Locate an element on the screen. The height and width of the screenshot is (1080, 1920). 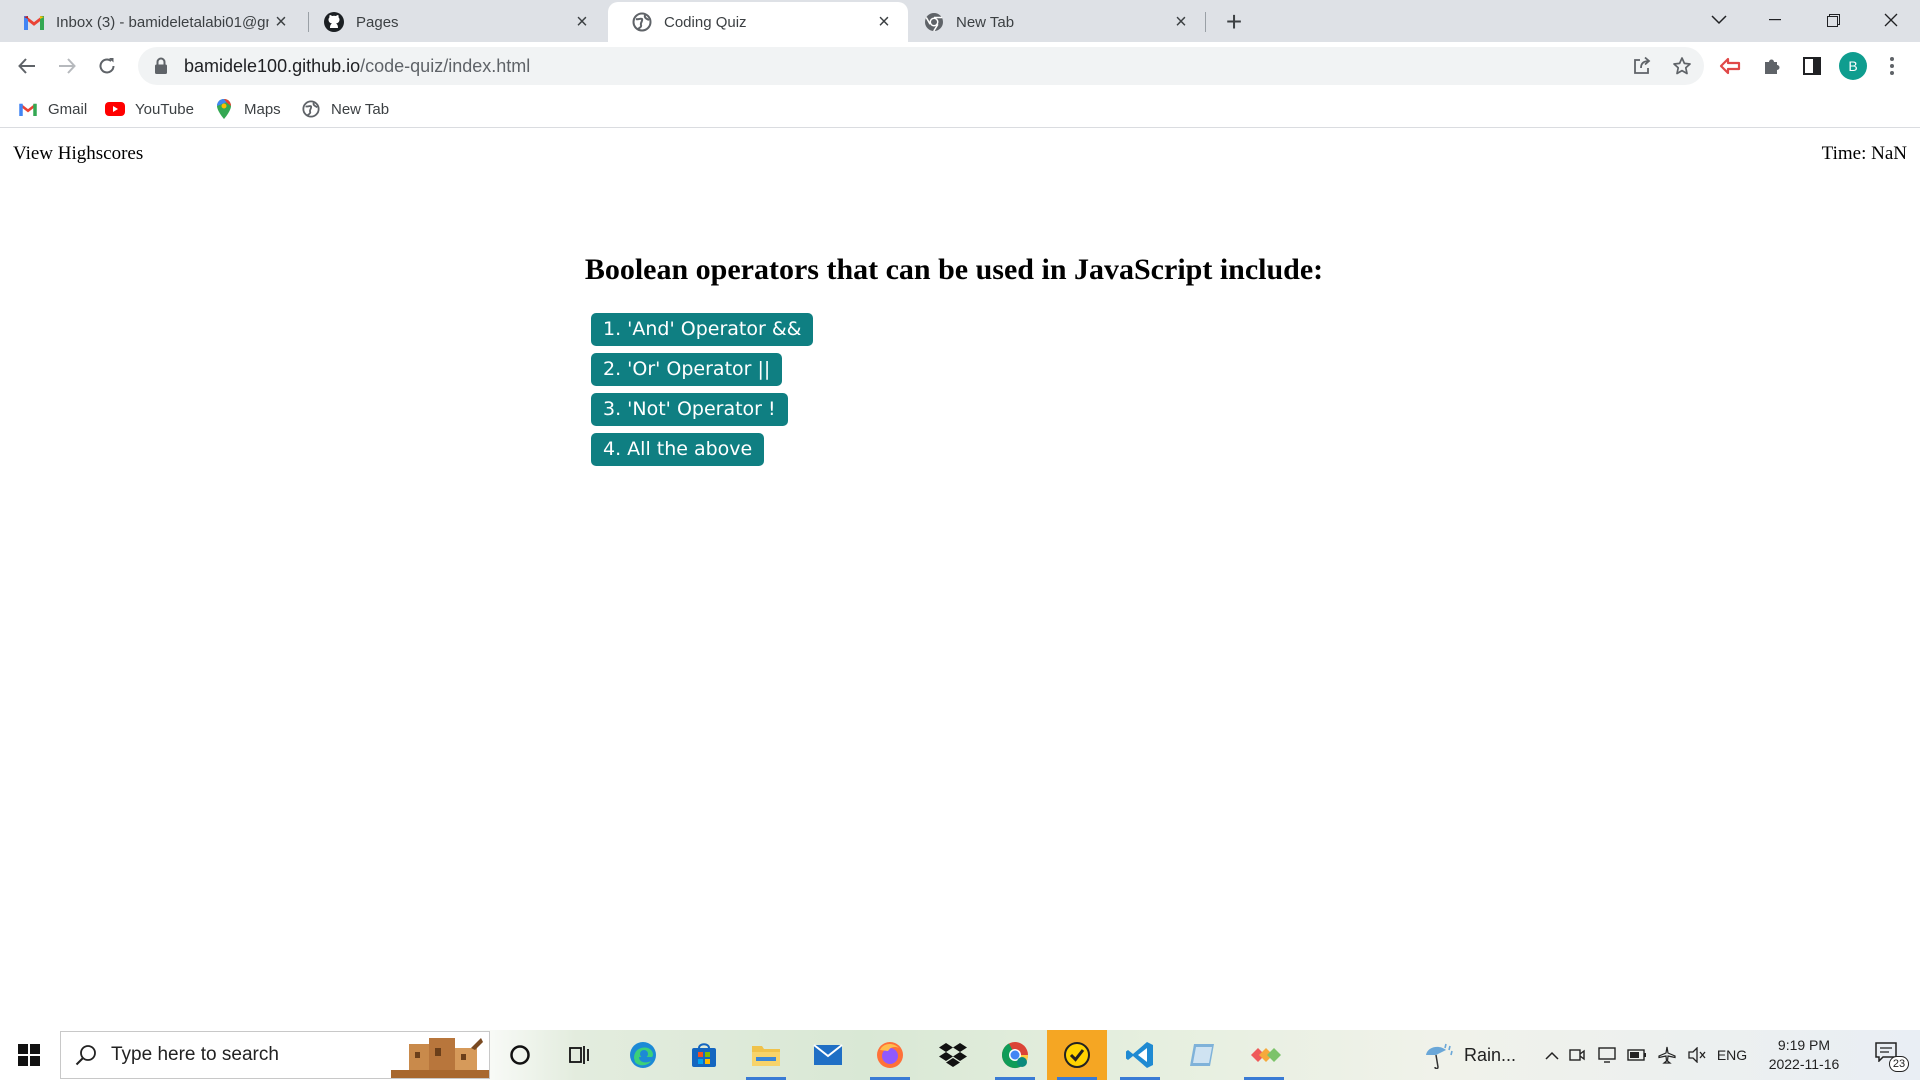
battery-icon is located at coordinates (1637, 1055).